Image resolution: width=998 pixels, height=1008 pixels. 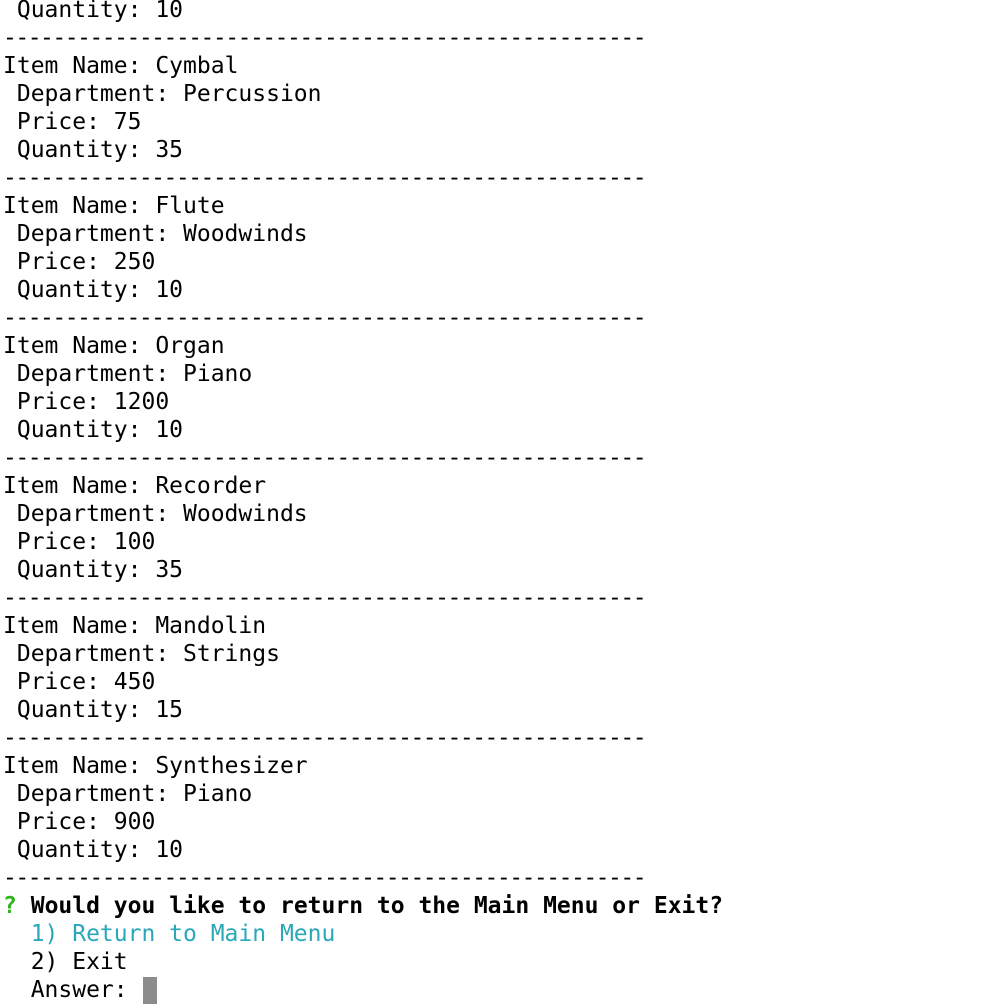 I want to click on price-line: Price: 900, so click(x=498, y=822).